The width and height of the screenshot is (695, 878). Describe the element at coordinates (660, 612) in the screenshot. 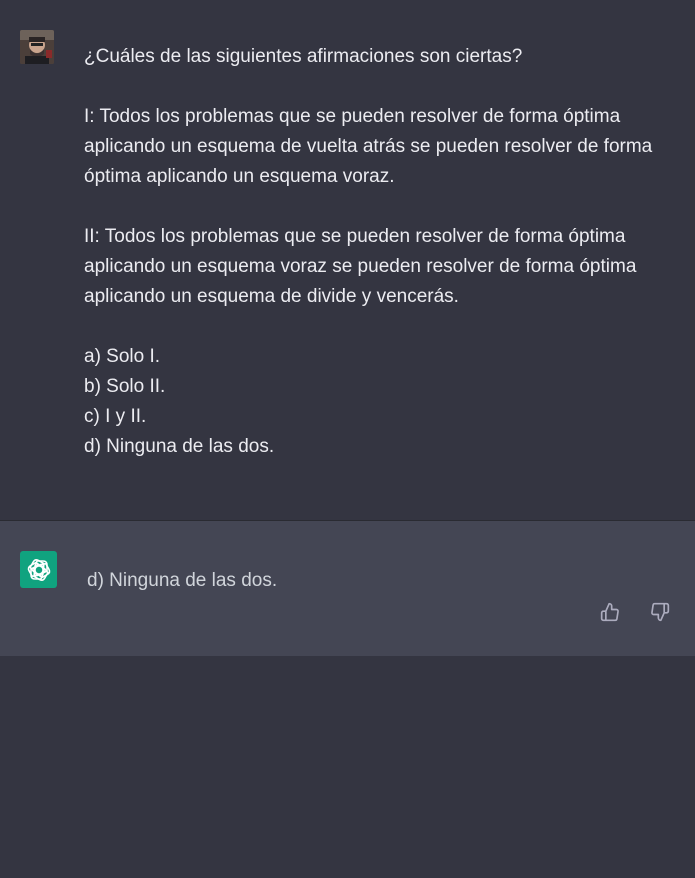

I see `thumbs-down-icon` at that location.